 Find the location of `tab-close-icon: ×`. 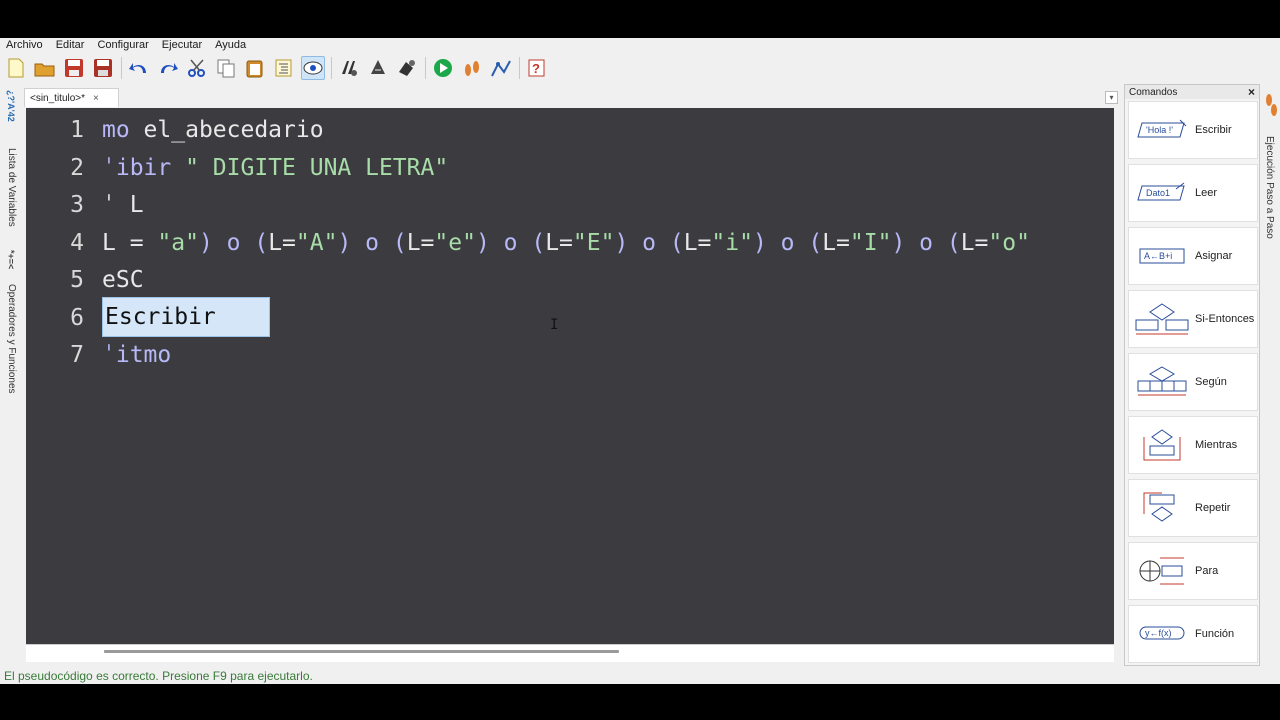

tab-close-icon: × is located at coordinates (96, 98).